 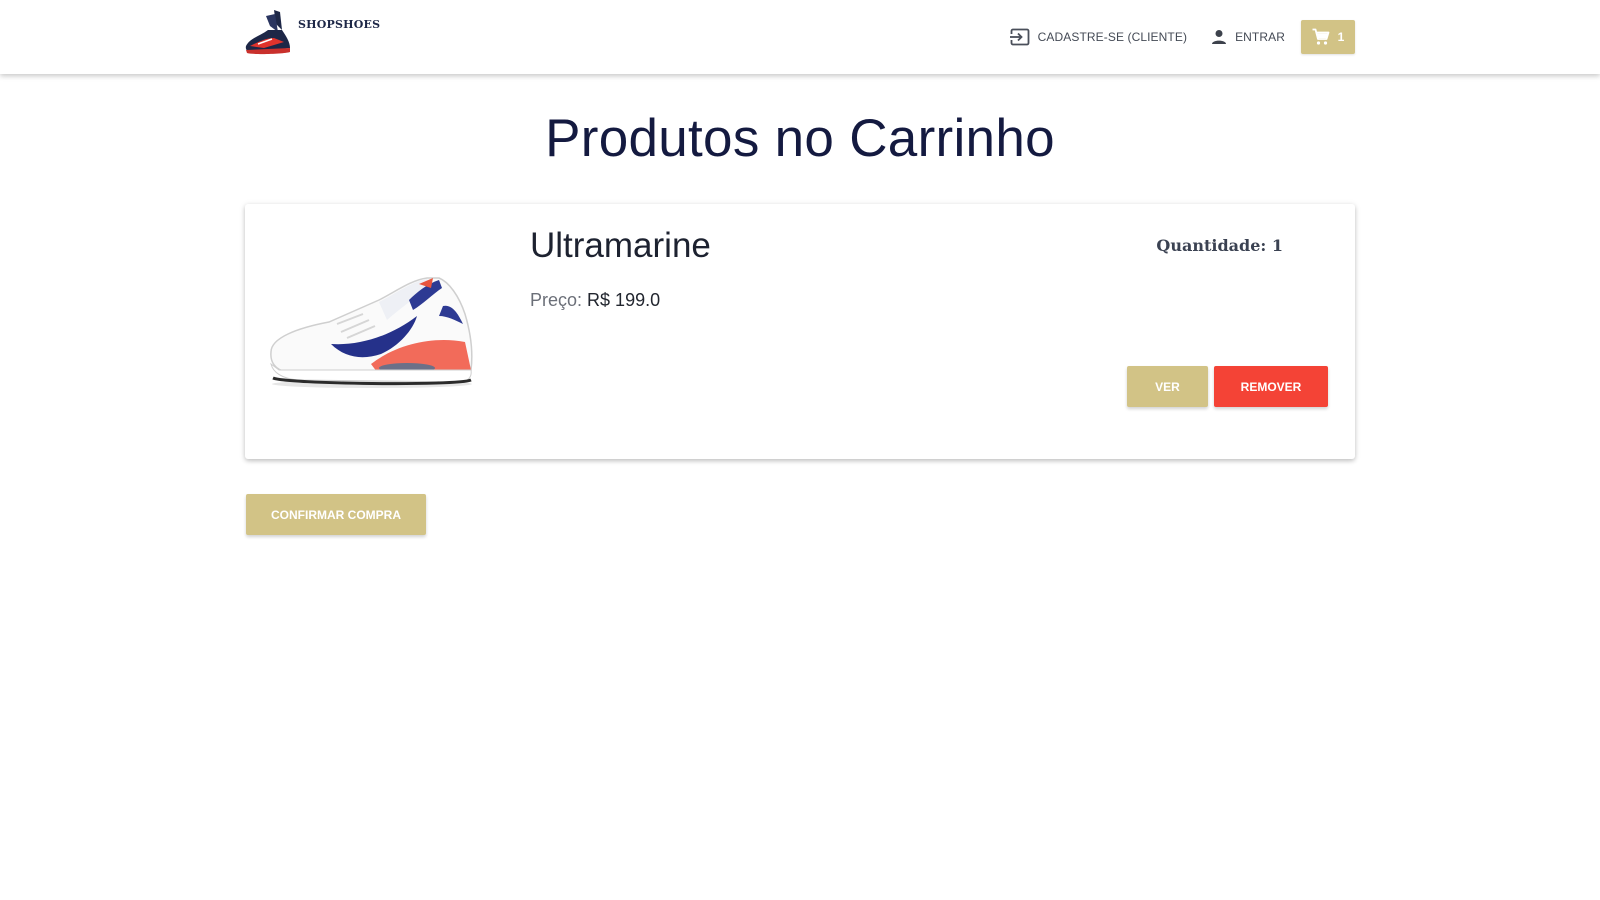 I want to click on login-label: ENTRAR, so click(x=1260, y=37).